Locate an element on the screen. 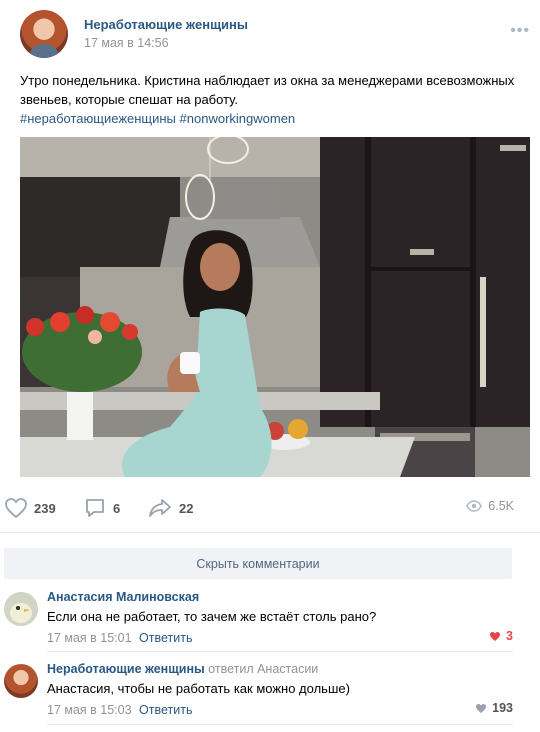  views-counter: 6.5K is located at coordinates (490, 506).